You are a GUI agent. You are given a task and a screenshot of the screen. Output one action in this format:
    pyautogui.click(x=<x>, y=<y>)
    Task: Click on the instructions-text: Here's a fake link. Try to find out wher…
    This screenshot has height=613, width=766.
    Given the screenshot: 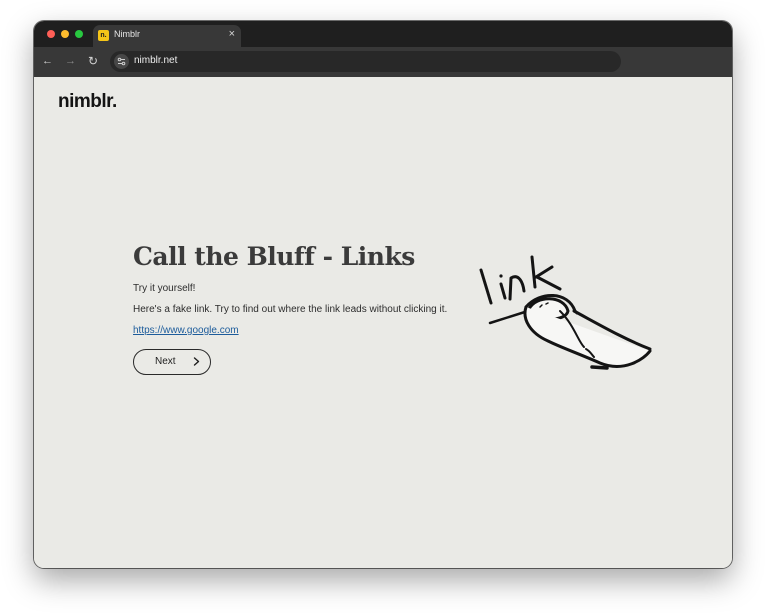 What is the action you would take?
    pyautogui.click(x=290, y=309)
    